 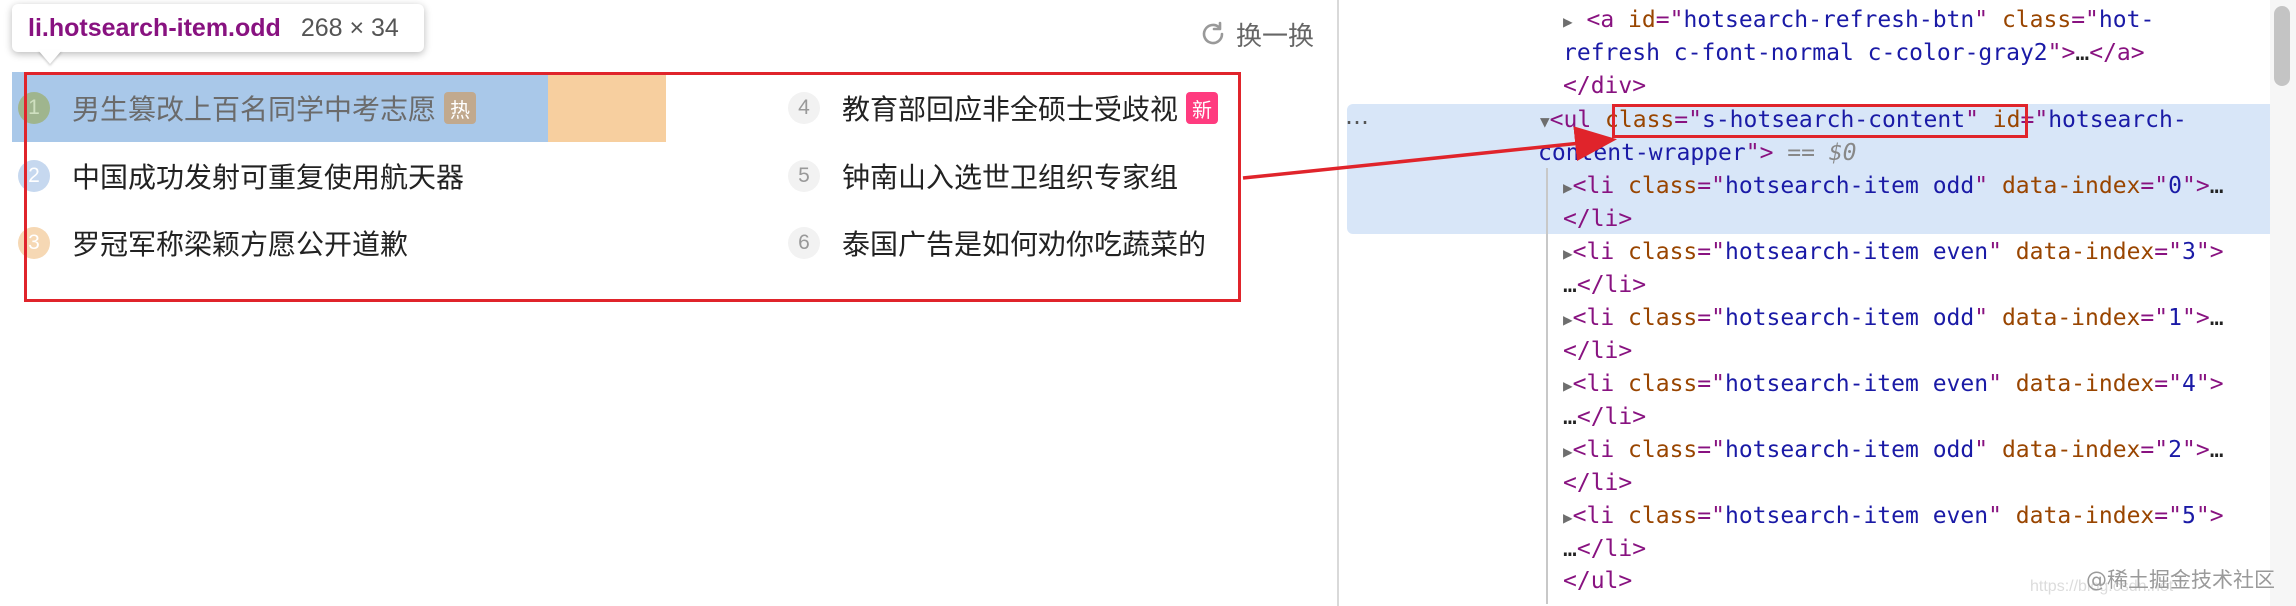 What do you see at coordinates (1607, 20) in the screenshot?
I see `tag-open: <a` at bounding box center [1607, 20].